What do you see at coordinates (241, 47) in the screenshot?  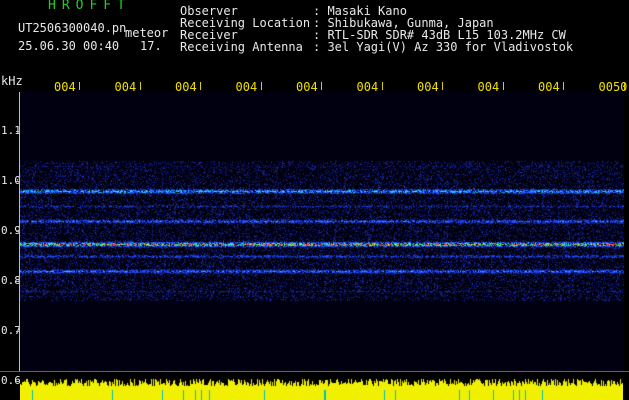 I see `info-label-antenna: Receiving Antenna` at bounding box center [241, 47].